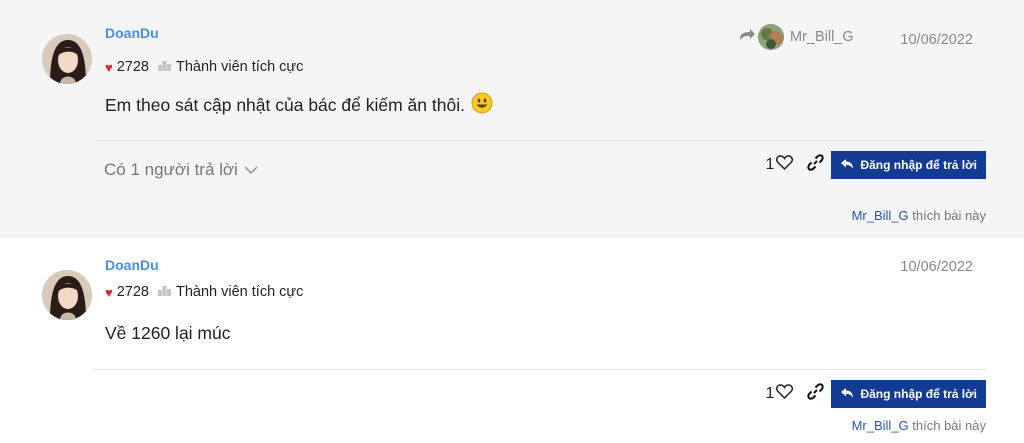  I want to click on reply-to-username: Mr_Bill_G, so click(822, 37).